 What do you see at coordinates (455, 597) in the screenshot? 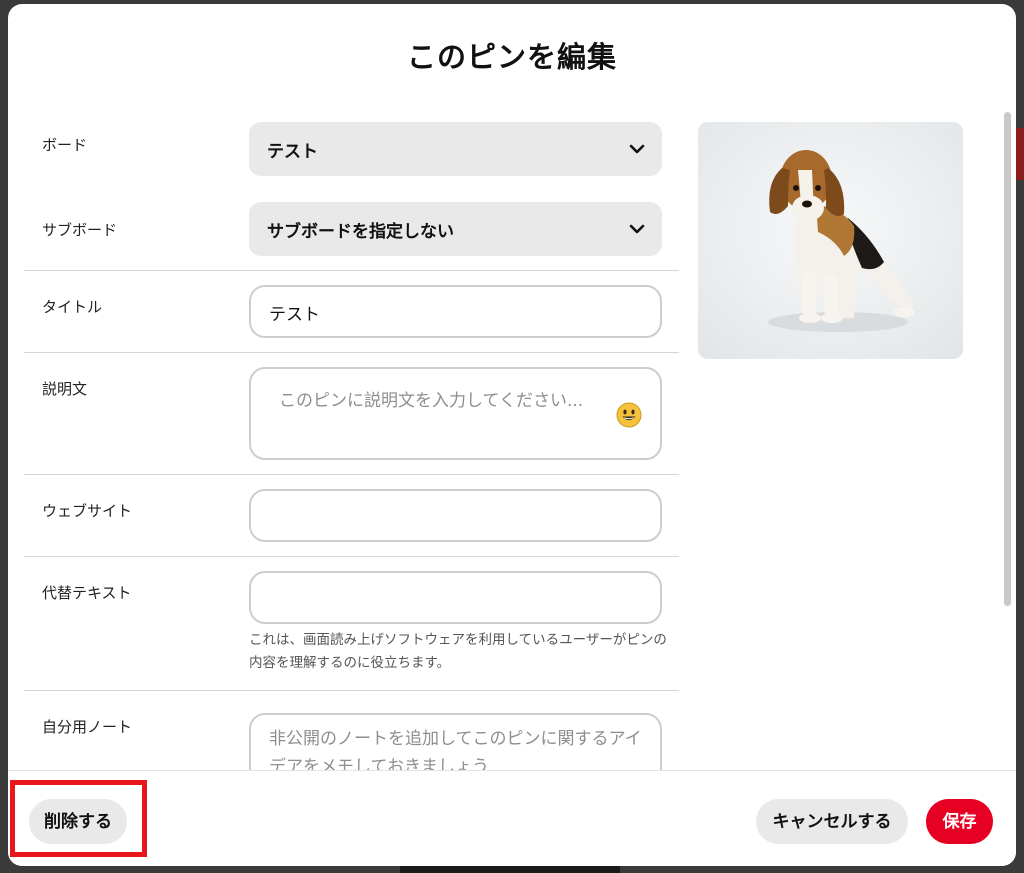
I see `alt-text-input` at bounding box center [455, 597].